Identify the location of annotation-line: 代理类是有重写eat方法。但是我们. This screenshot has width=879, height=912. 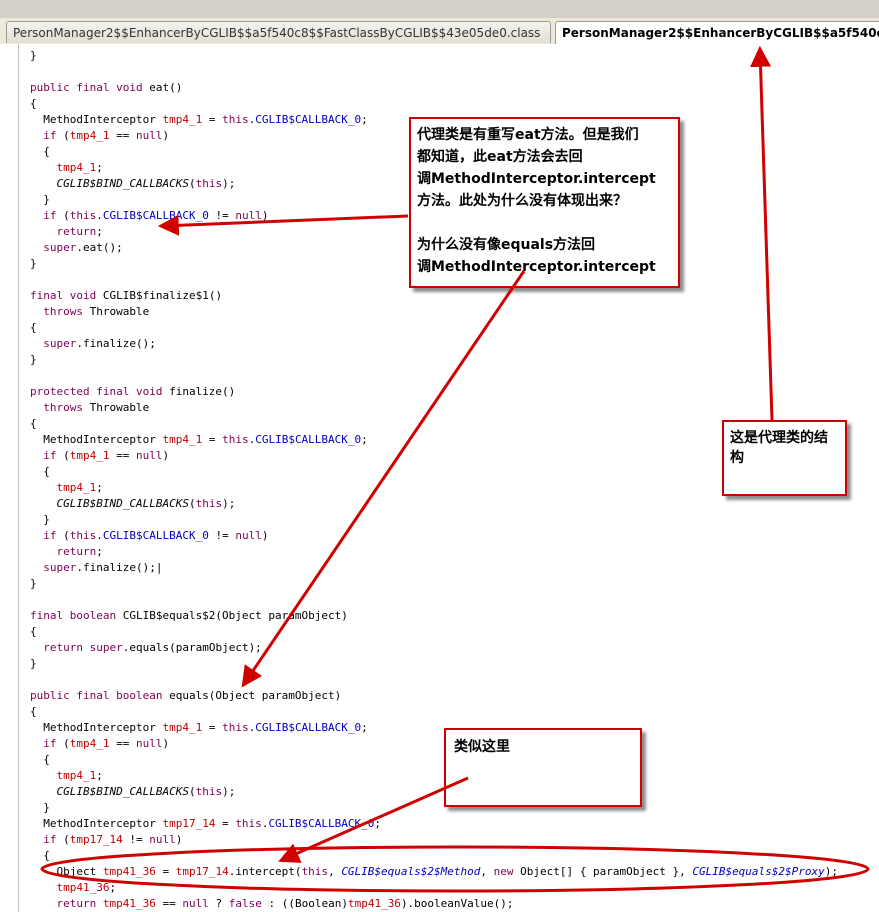
(528, 135).